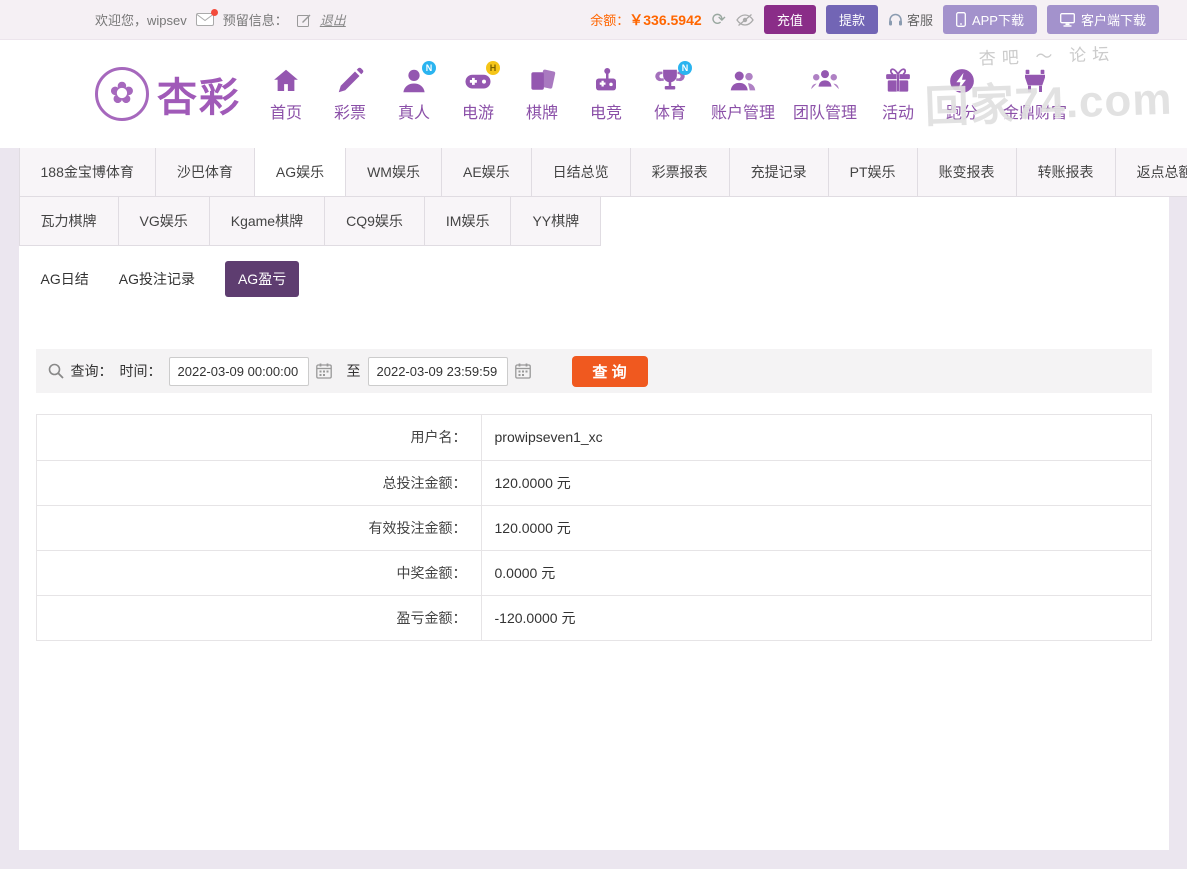  What do you see at coordinates (393, 172) in the screenshot?
I see `tab-wm-entertainment: WM娱乐` at bounding box center [393, 172].